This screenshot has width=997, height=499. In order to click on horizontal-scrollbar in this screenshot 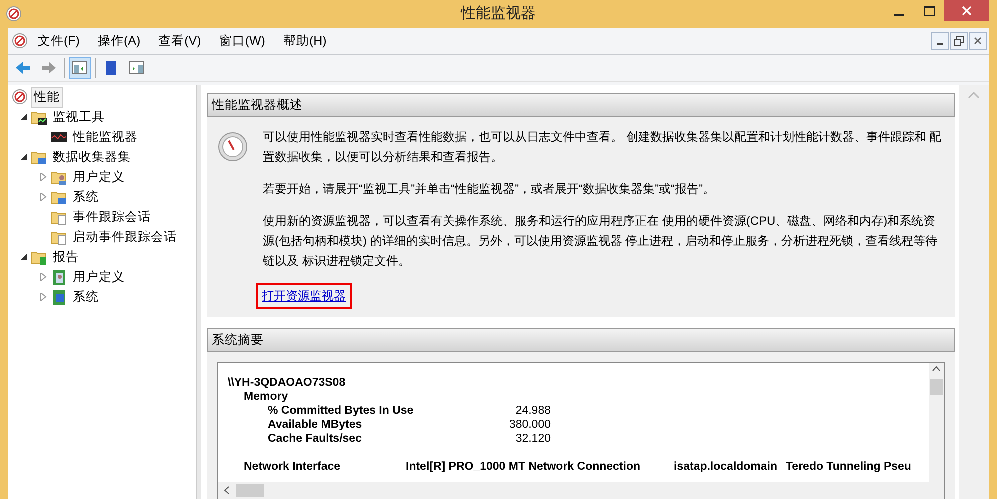, I will do `click(581, 490)`.